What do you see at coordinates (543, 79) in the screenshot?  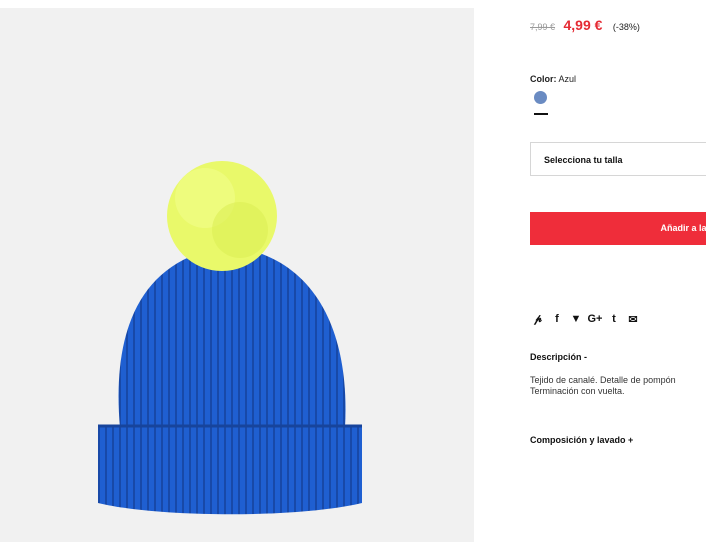 I see `color-label-key: Color:` at bounding box center [543, 79].